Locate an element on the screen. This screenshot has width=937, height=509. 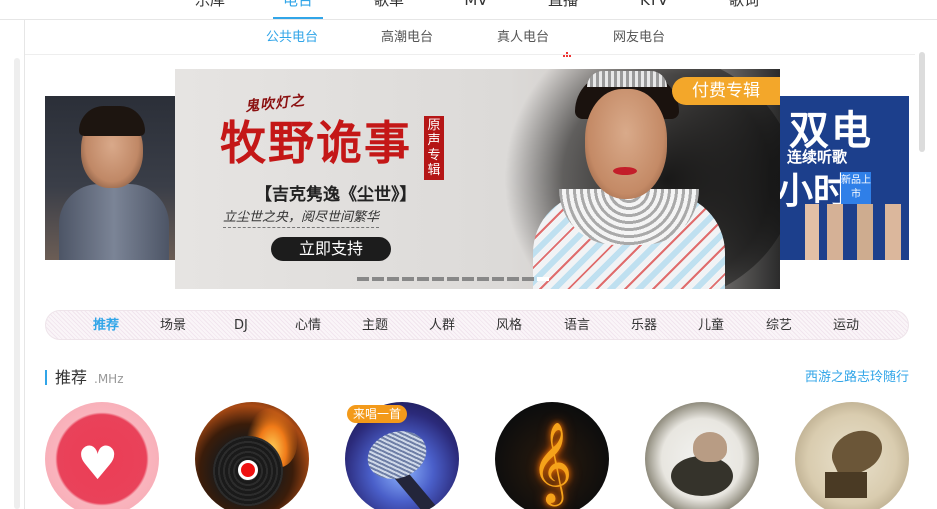
category-dj: DJ is located at coordinates (241, 326).